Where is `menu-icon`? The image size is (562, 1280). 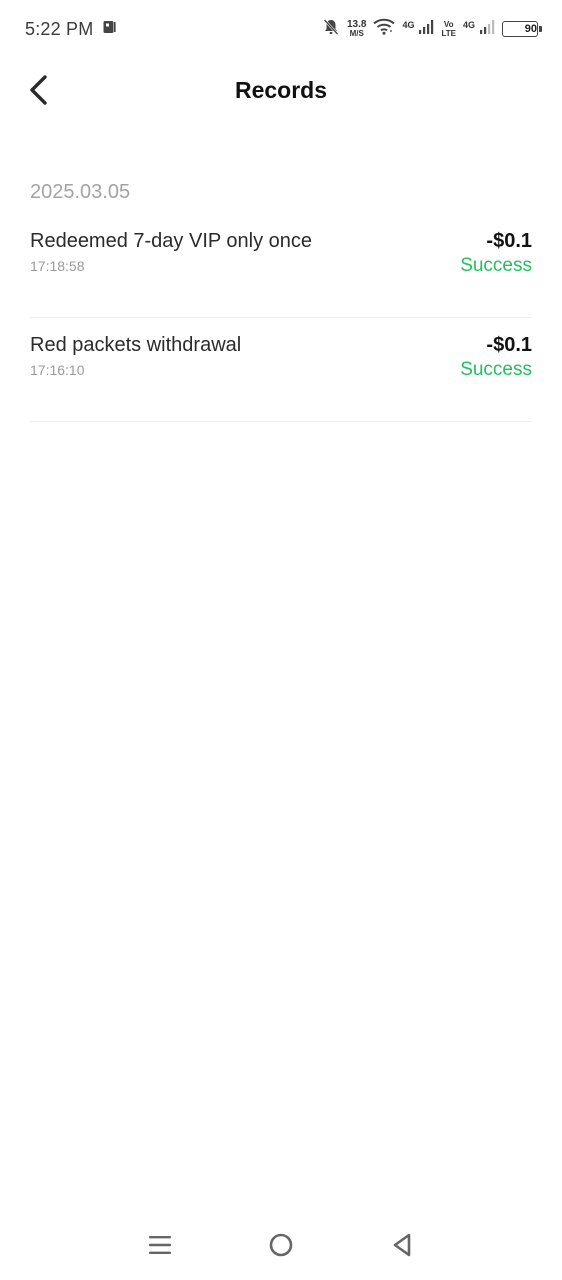 menu-icon is located at coordinates (160, 1245).